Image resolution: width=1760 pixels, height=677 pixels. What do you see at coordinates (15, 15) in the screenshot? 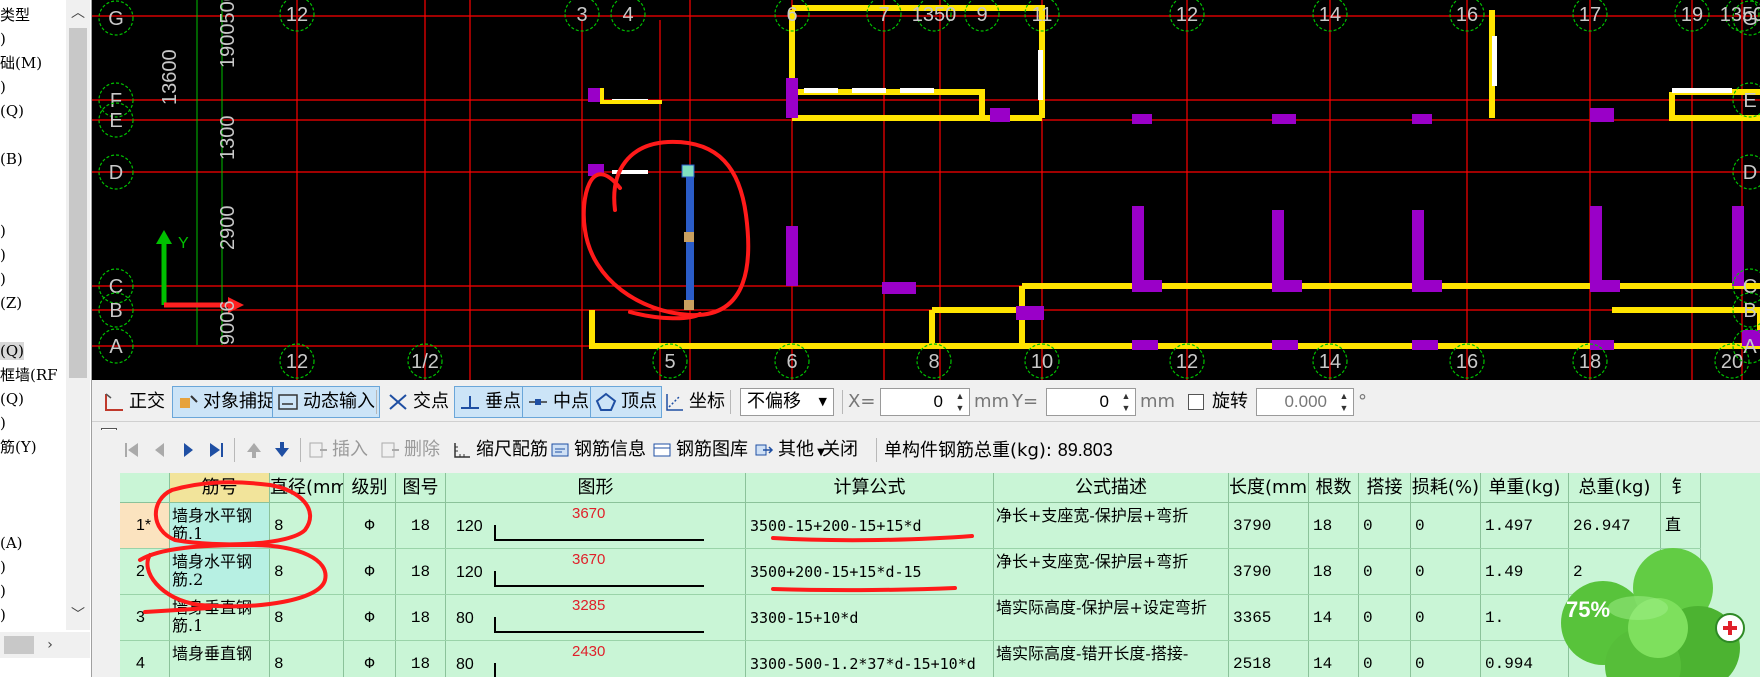
I see `tree-item: 类型` at bounding box center [15, 15].